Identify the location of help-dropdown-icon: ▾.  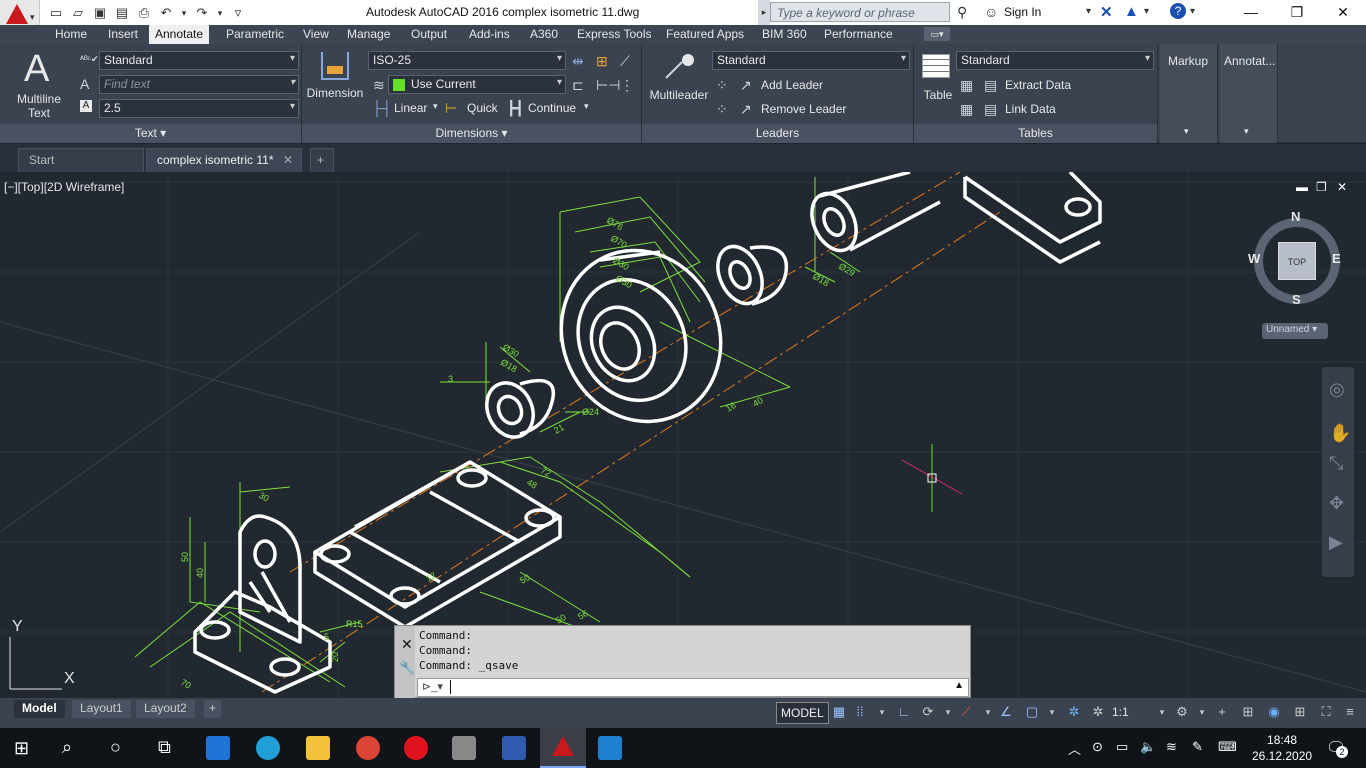
(1192, 11).